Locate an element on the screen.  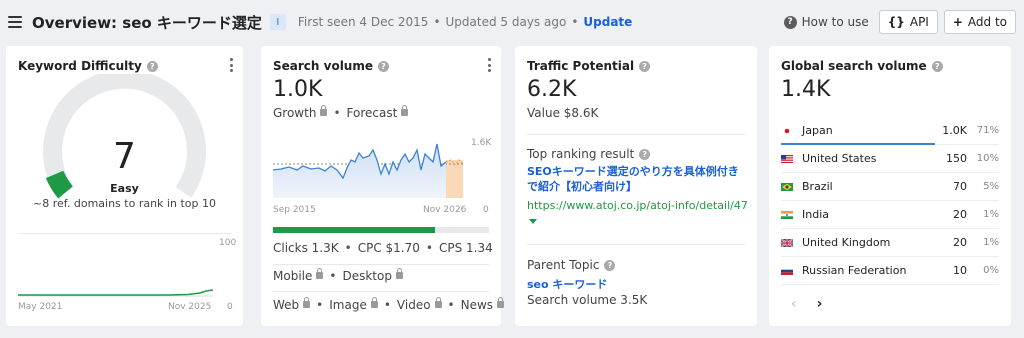
how-to-use-link: ? How to use is located at coordinates (826, 22).